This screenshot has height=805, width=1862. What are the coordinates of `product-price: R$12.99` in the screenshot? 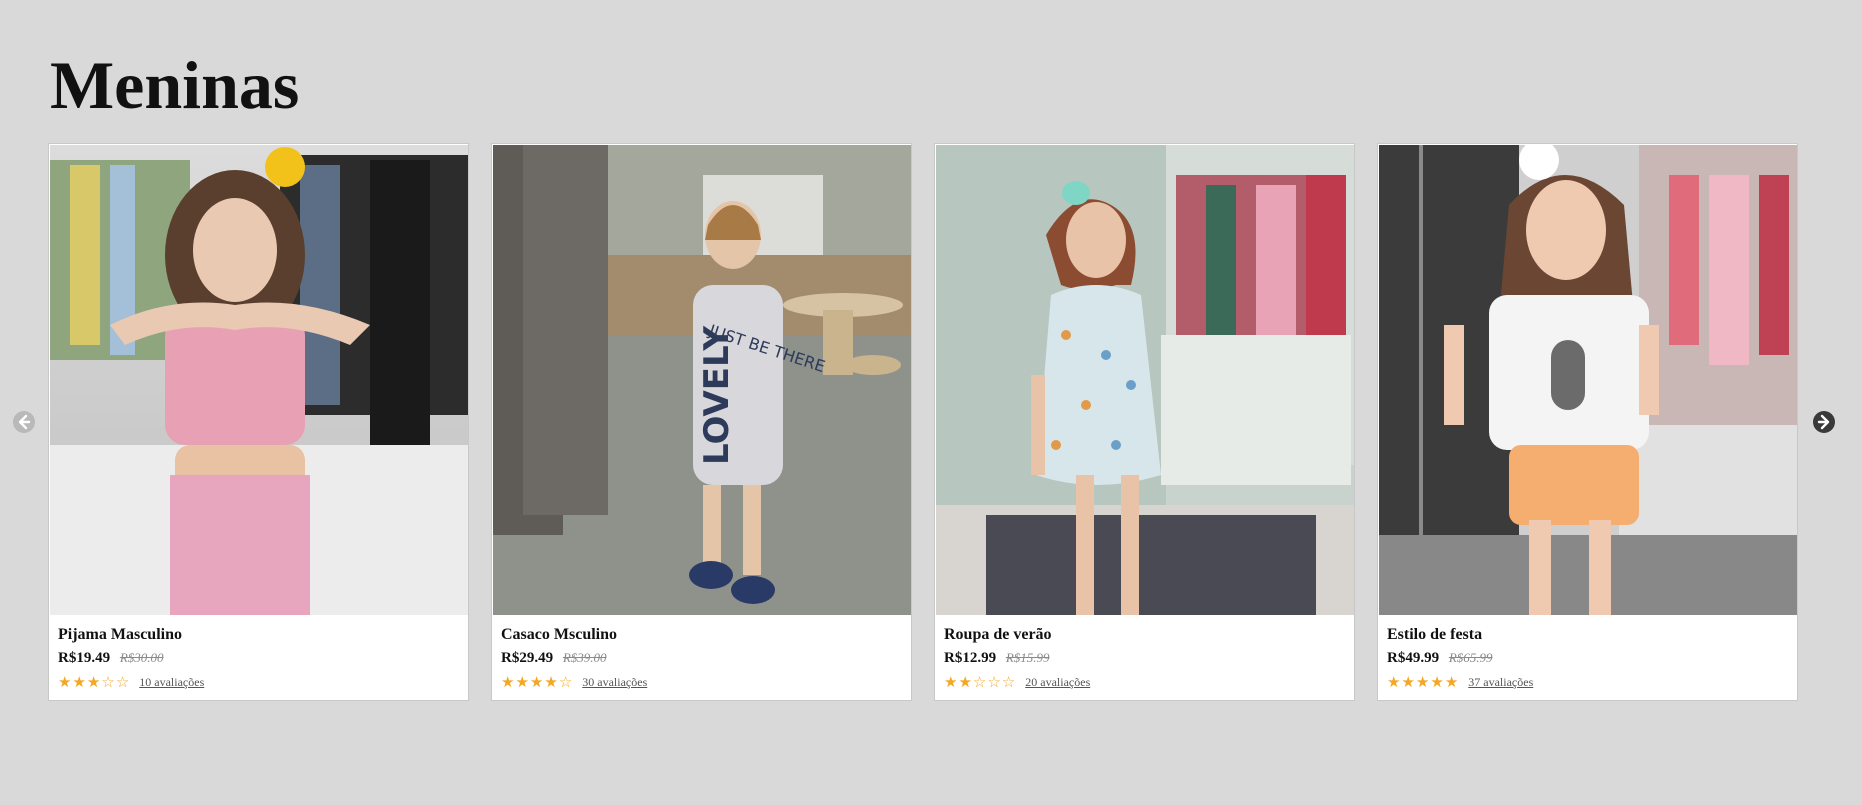 It's located at (970, 658).